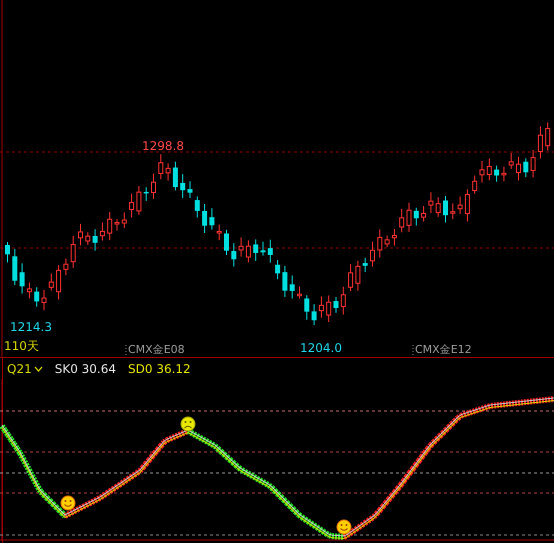 The width and height of the screenshot is (554, 543). I want to click on price-label: 1298.8, so click(163, 146).